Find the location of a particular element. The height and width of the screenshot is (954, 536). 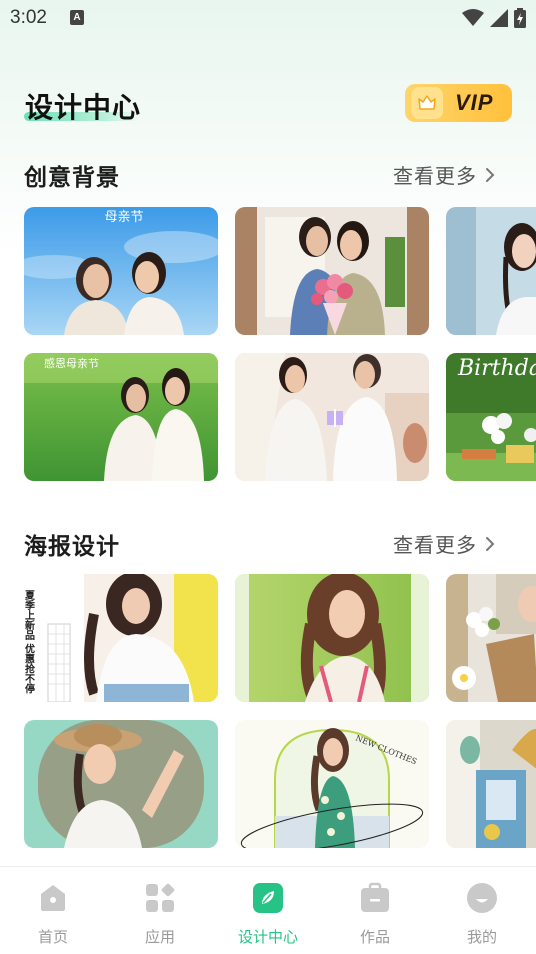

background-card-portrait is located at coordinates (491, 271).